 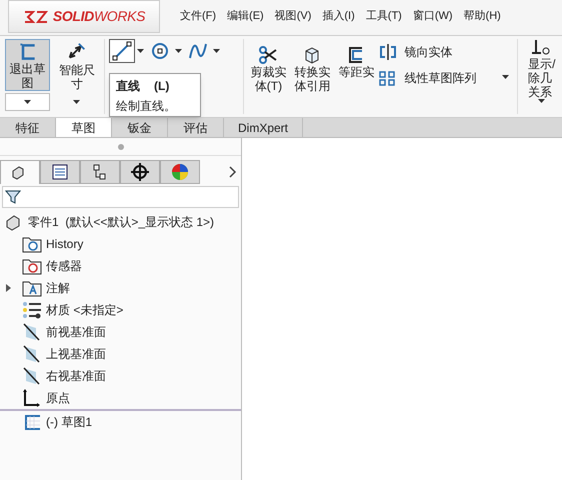 What do you see at coordinates (84, 127) in the screenshot?
I see `ribbon-tab: 草图` at bounding box center [84, 127].